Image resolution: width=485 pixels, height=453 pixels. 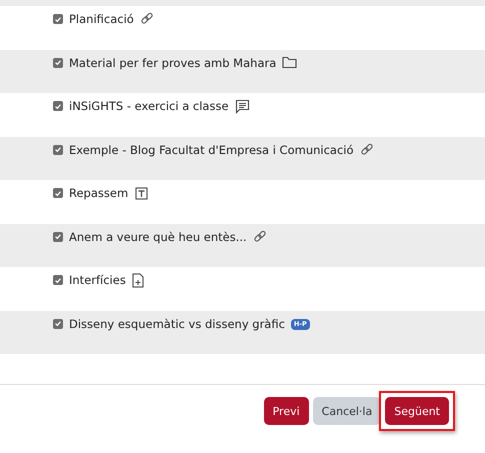 What do you see at coordinates (286, 411) in the screenshot?
I see `nav-button: Previ` at bounding box center [286, 411].